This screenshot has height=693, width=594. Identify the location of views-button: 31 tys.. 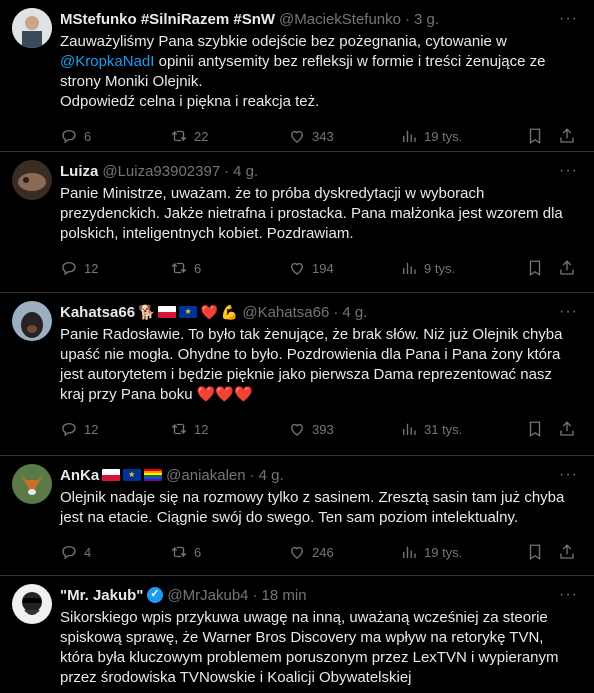
(463, 429).